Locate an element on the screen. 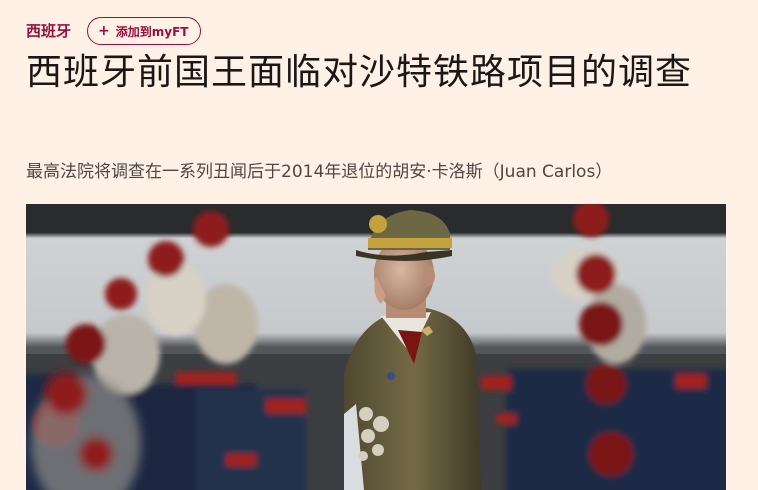 The height and width of the screenshot is (490, 758). add-to-myft-label: 添加到myFT is located at coordinates (152, 31).